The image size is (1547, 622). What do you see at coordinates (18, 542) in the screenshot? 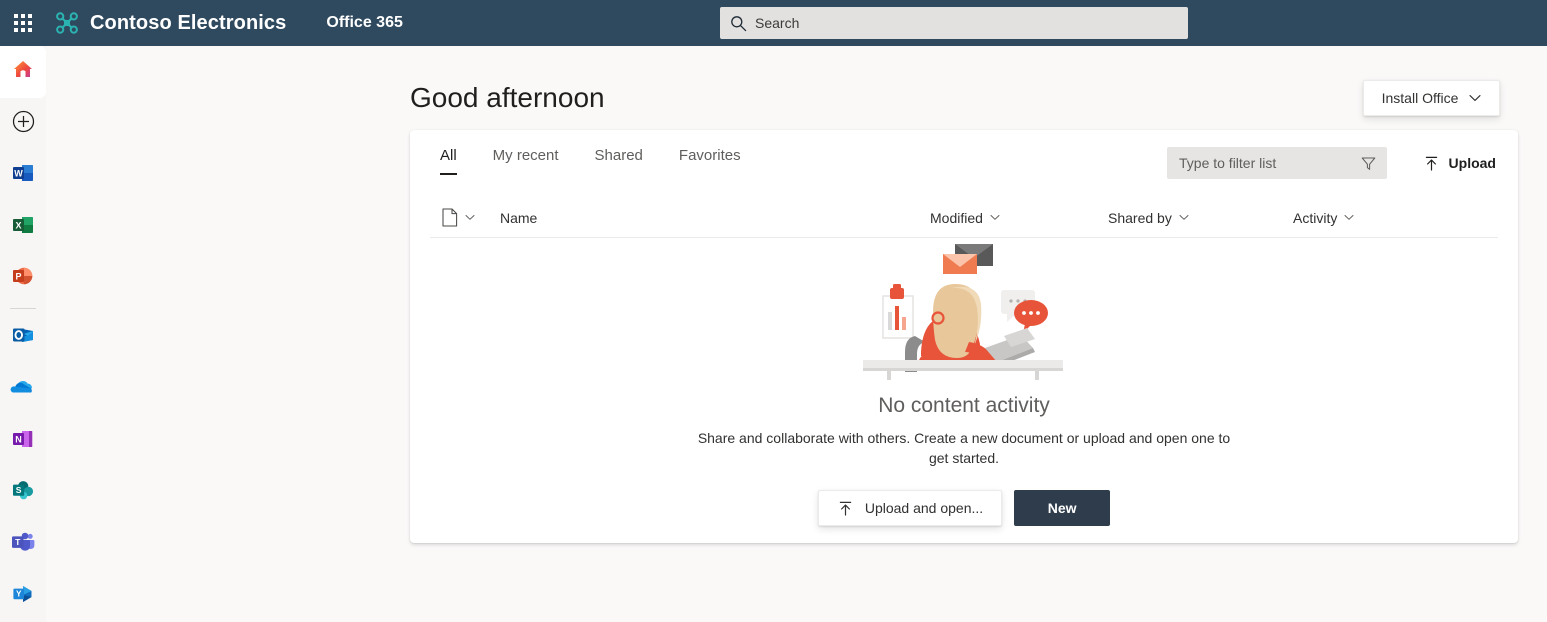
I see `svg-text: T` at bounding box center [18, 542].